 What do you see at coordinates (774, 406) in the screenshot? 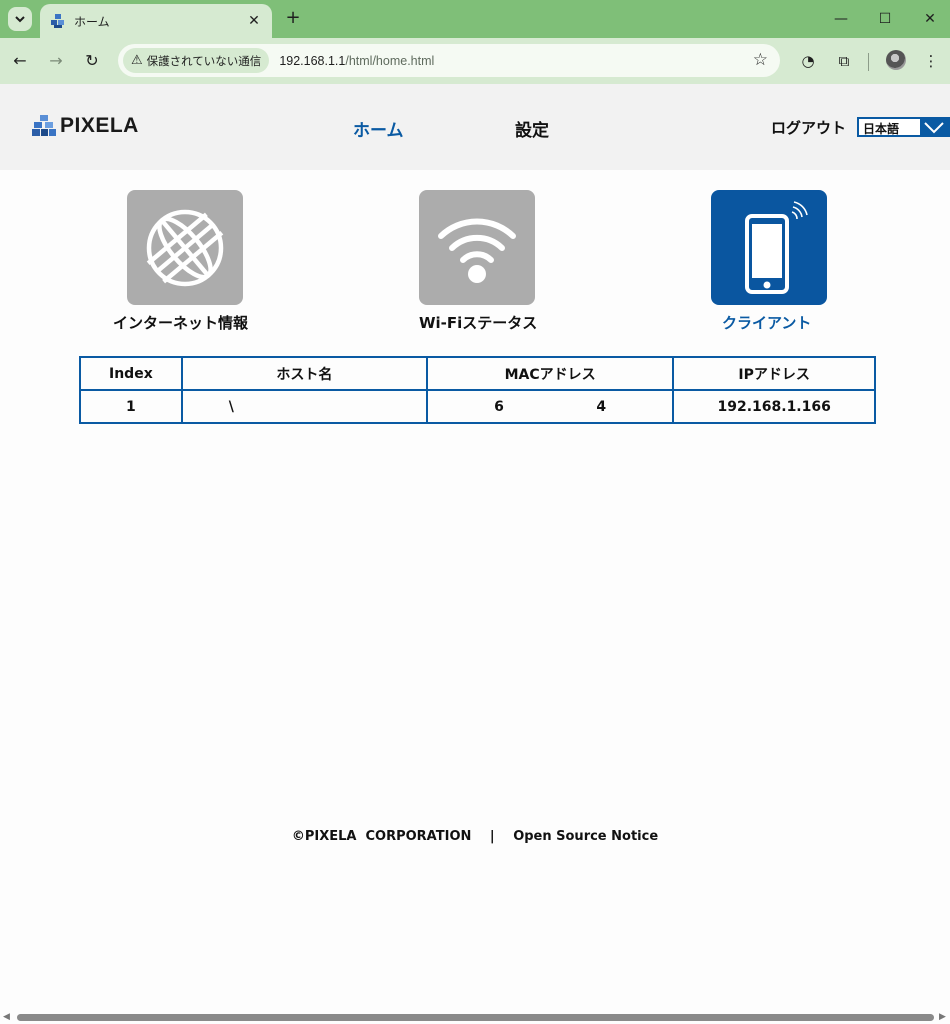
I see `cell-ip: 192.168.1.166` at bounding box center [774, 406].